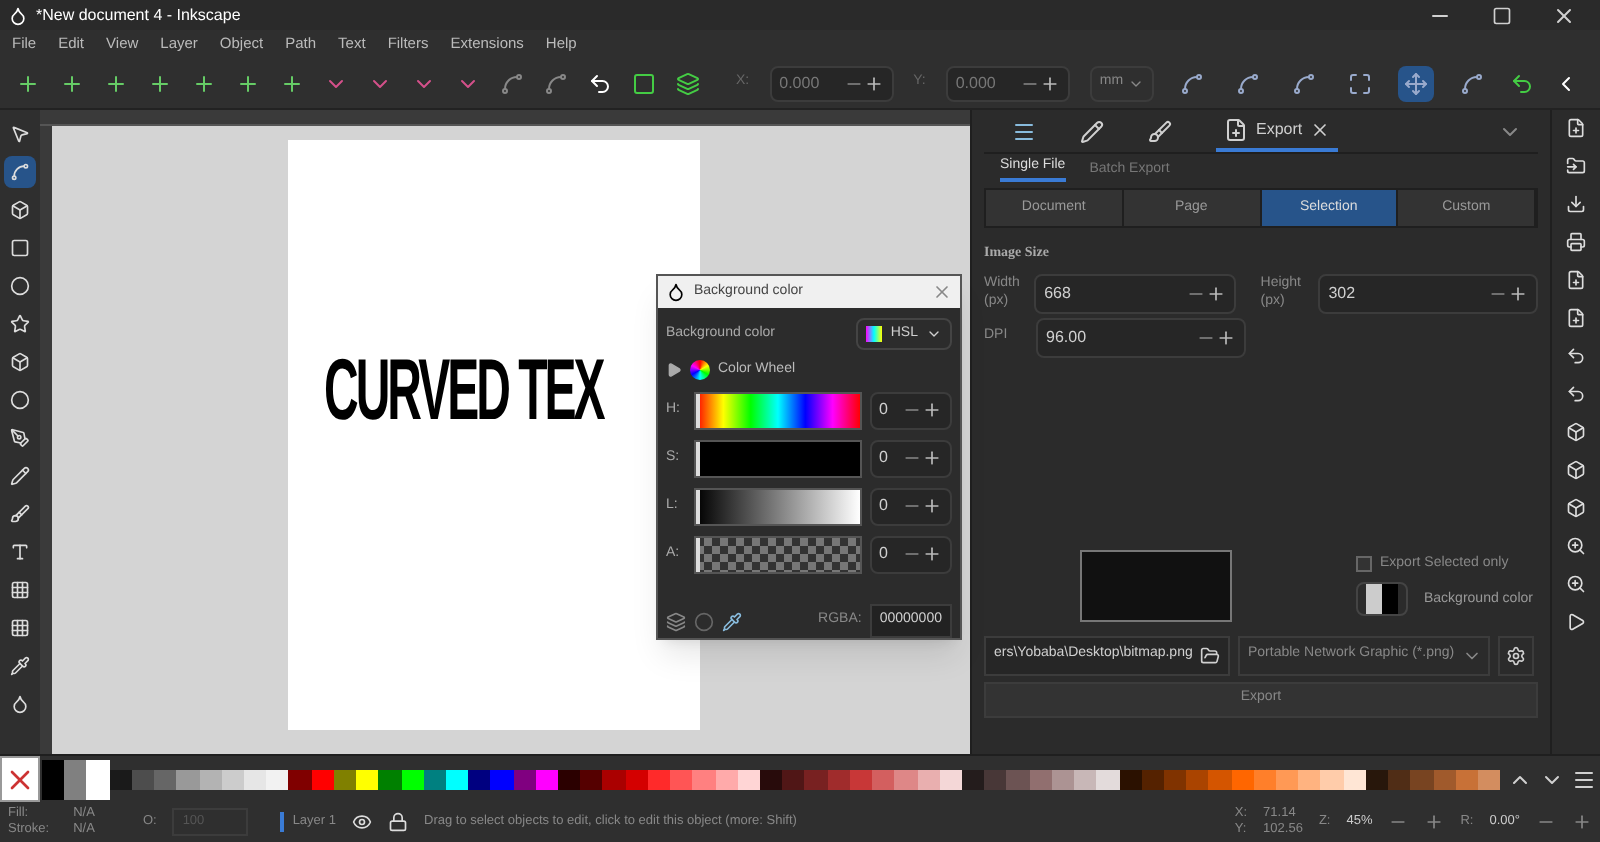 The image size is (1600, 842). Describe the element at coordinates (1024, 131) in the screenshot. I see `objects-tab-icon` at that location.